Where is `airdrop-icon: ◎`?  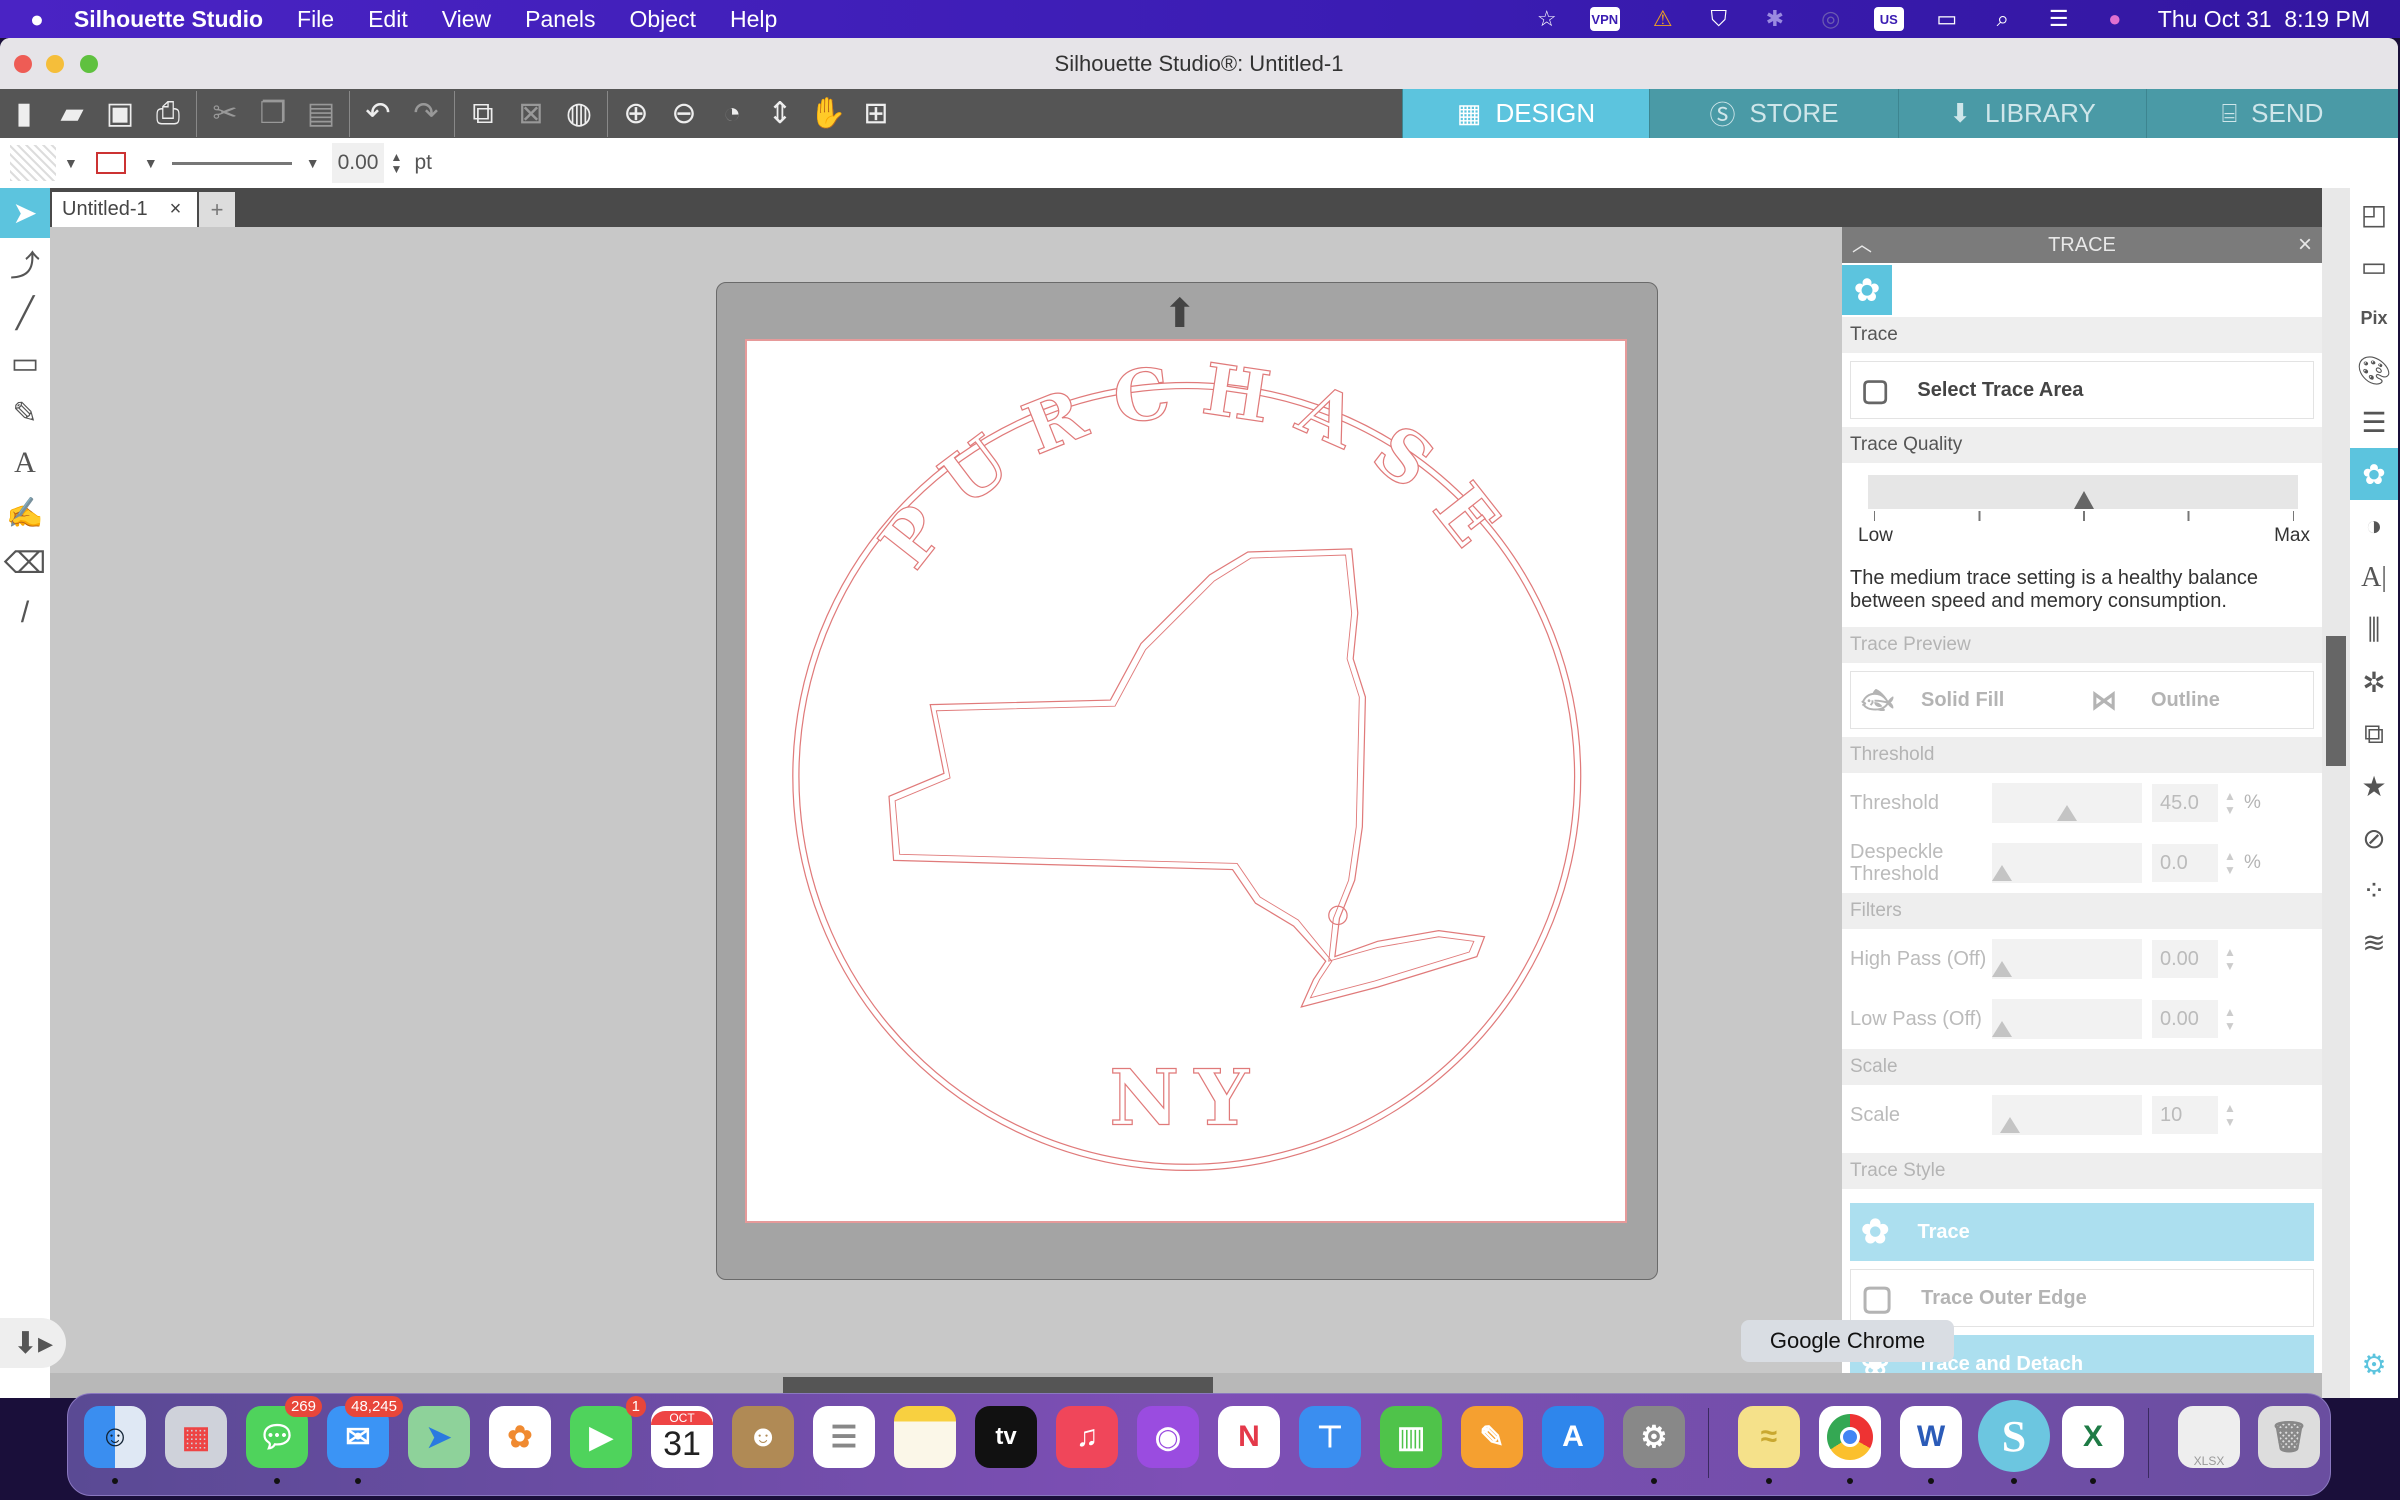
airdrop-icon: ◎ is located at coordinates (1831, 18).